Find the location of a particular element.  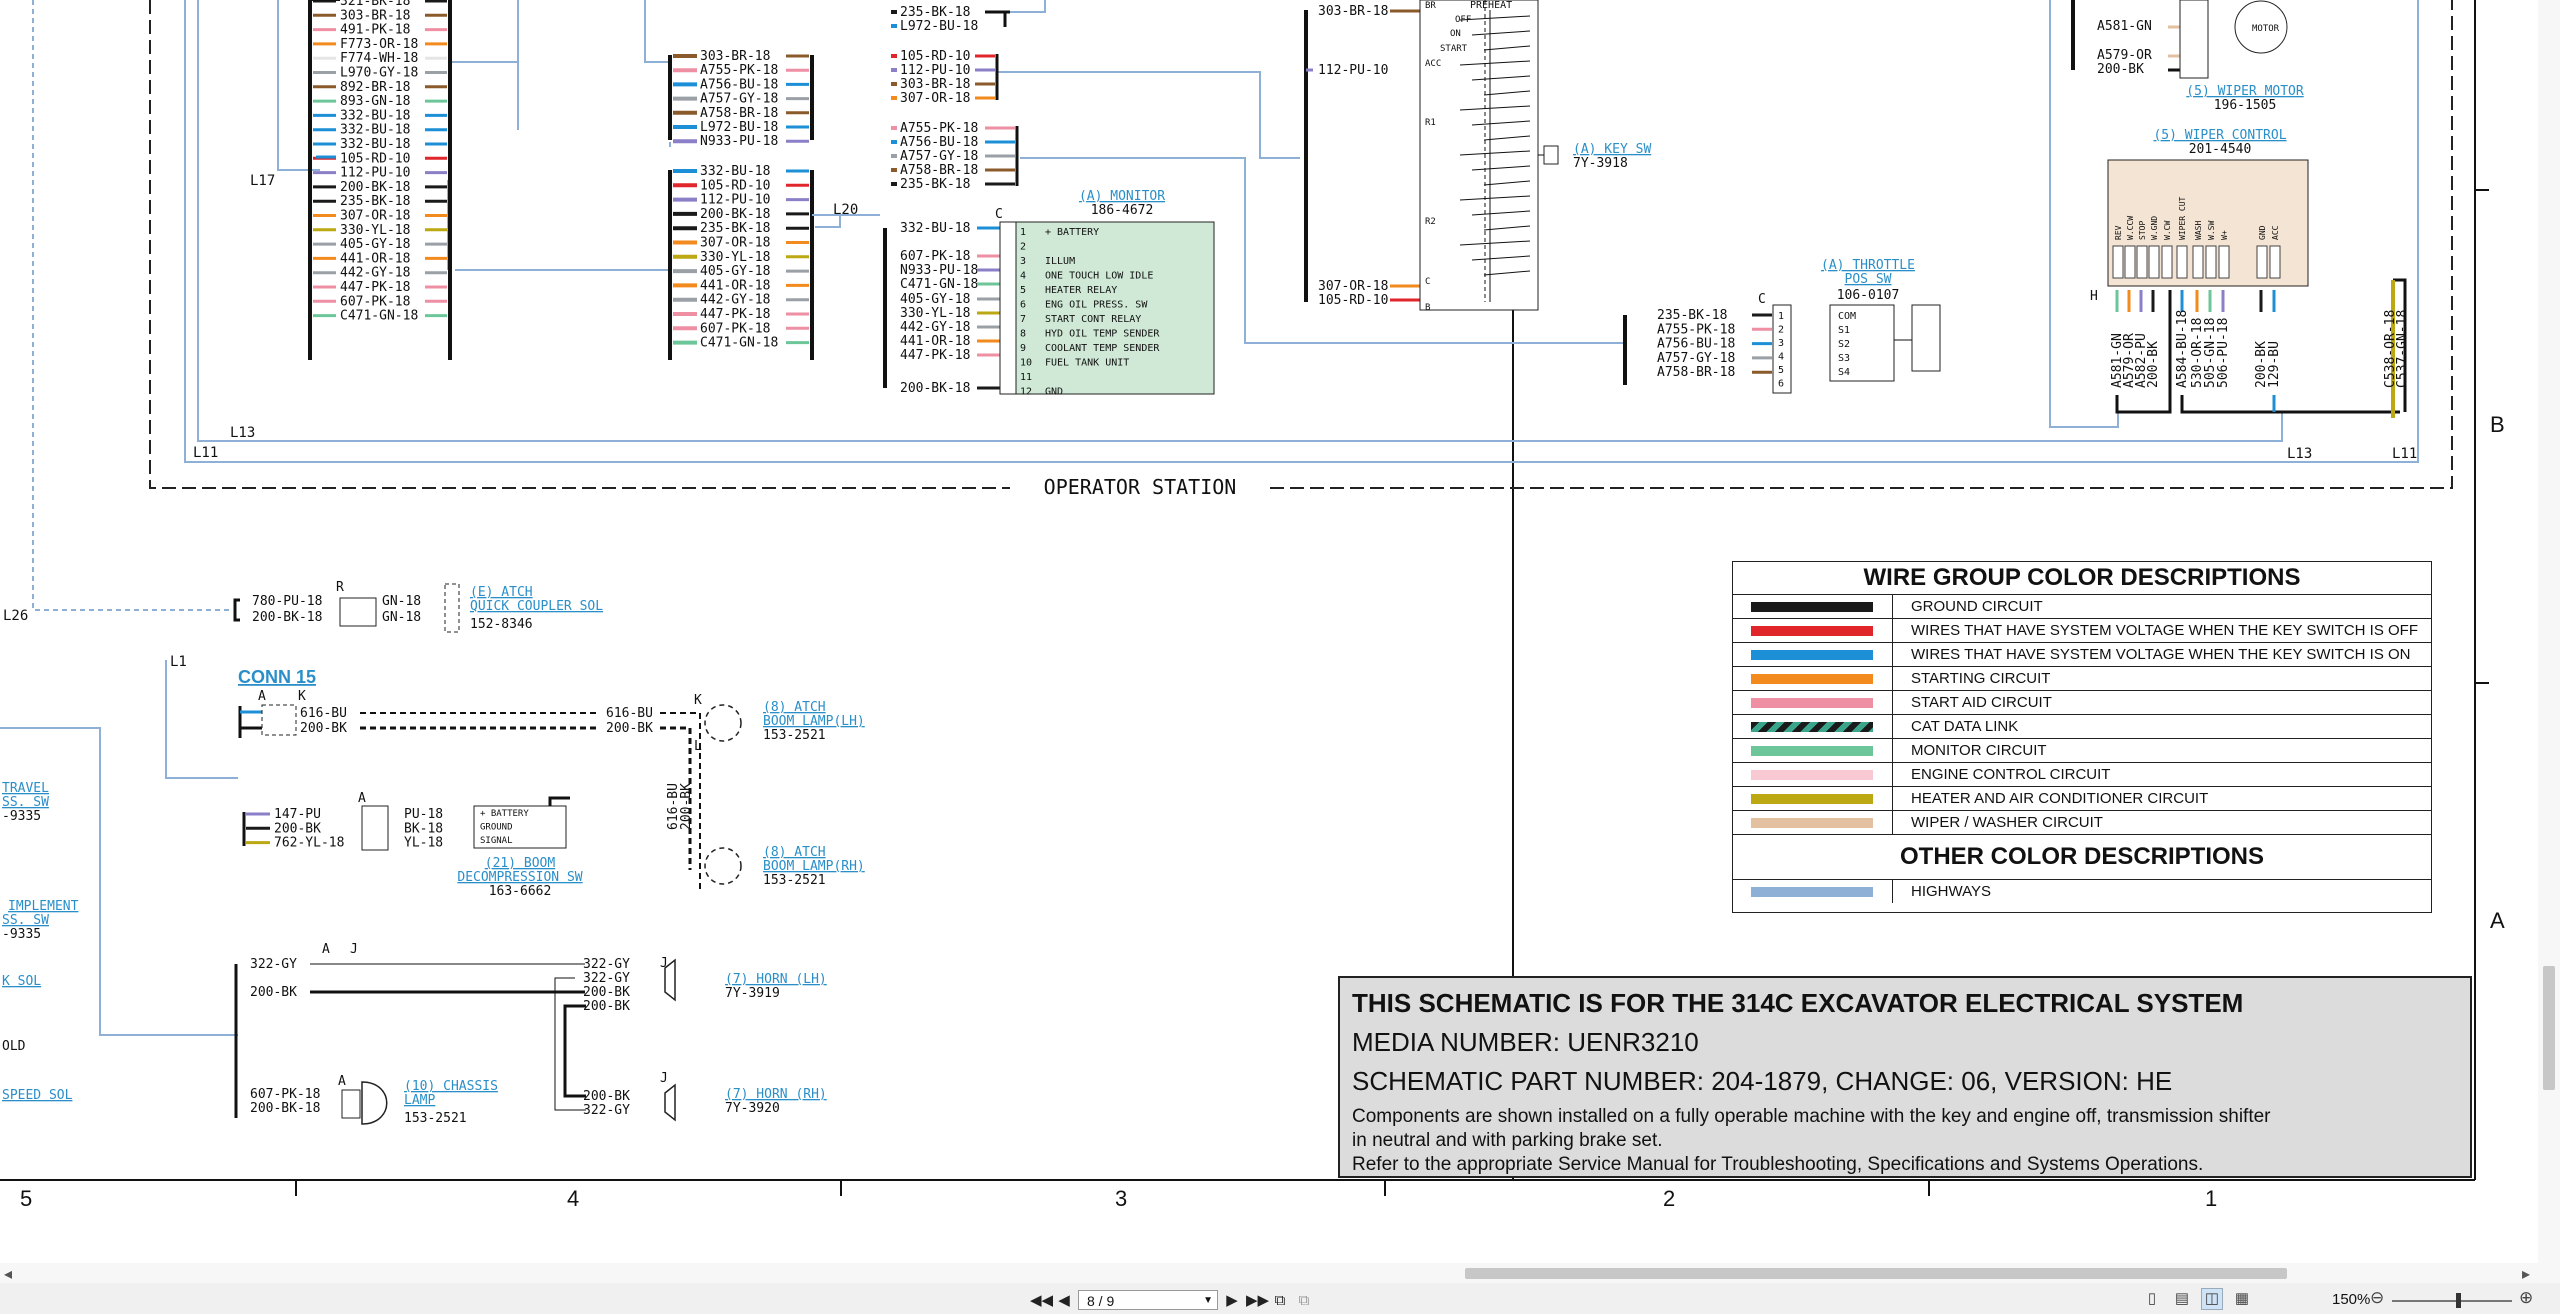

quick-coupler-wire-label: 780-PU-18 is located at coordinates (287, 601).